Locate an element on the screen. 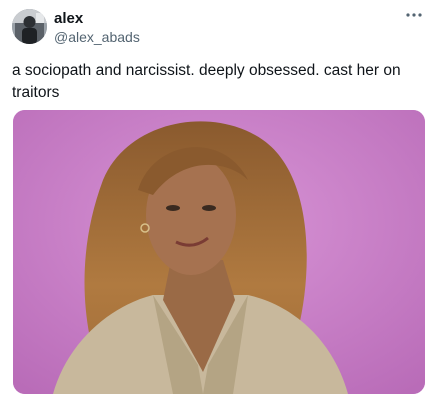 The image size is (435, 400). avatar-image is located at coordinates (29, 26).